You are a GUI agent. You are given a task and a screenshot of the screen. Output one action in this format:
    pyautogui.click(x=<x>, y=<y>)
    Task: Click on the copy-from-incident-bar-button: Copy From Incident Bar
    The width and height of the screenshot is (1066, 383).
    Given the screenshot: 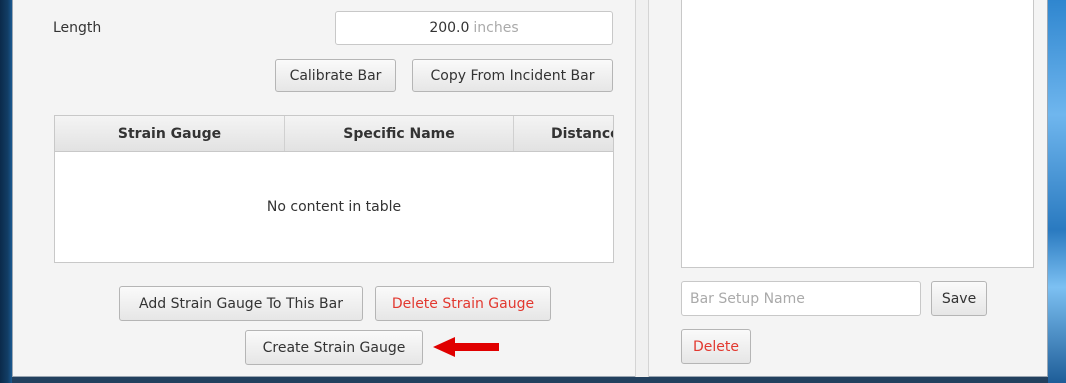 What is the action you would take?
    pyautogui.click(x=512, y=75)
    